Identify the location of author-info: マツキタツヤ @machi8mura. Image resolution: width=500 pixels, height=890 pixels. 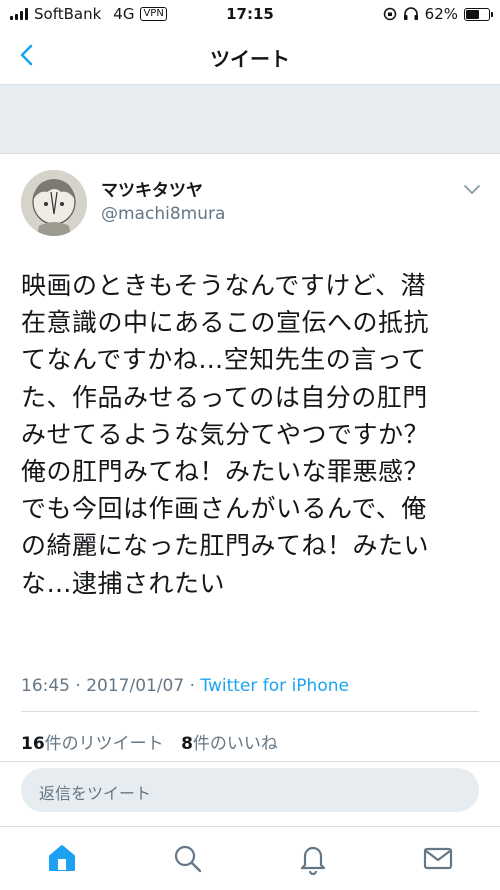
(163, 203).